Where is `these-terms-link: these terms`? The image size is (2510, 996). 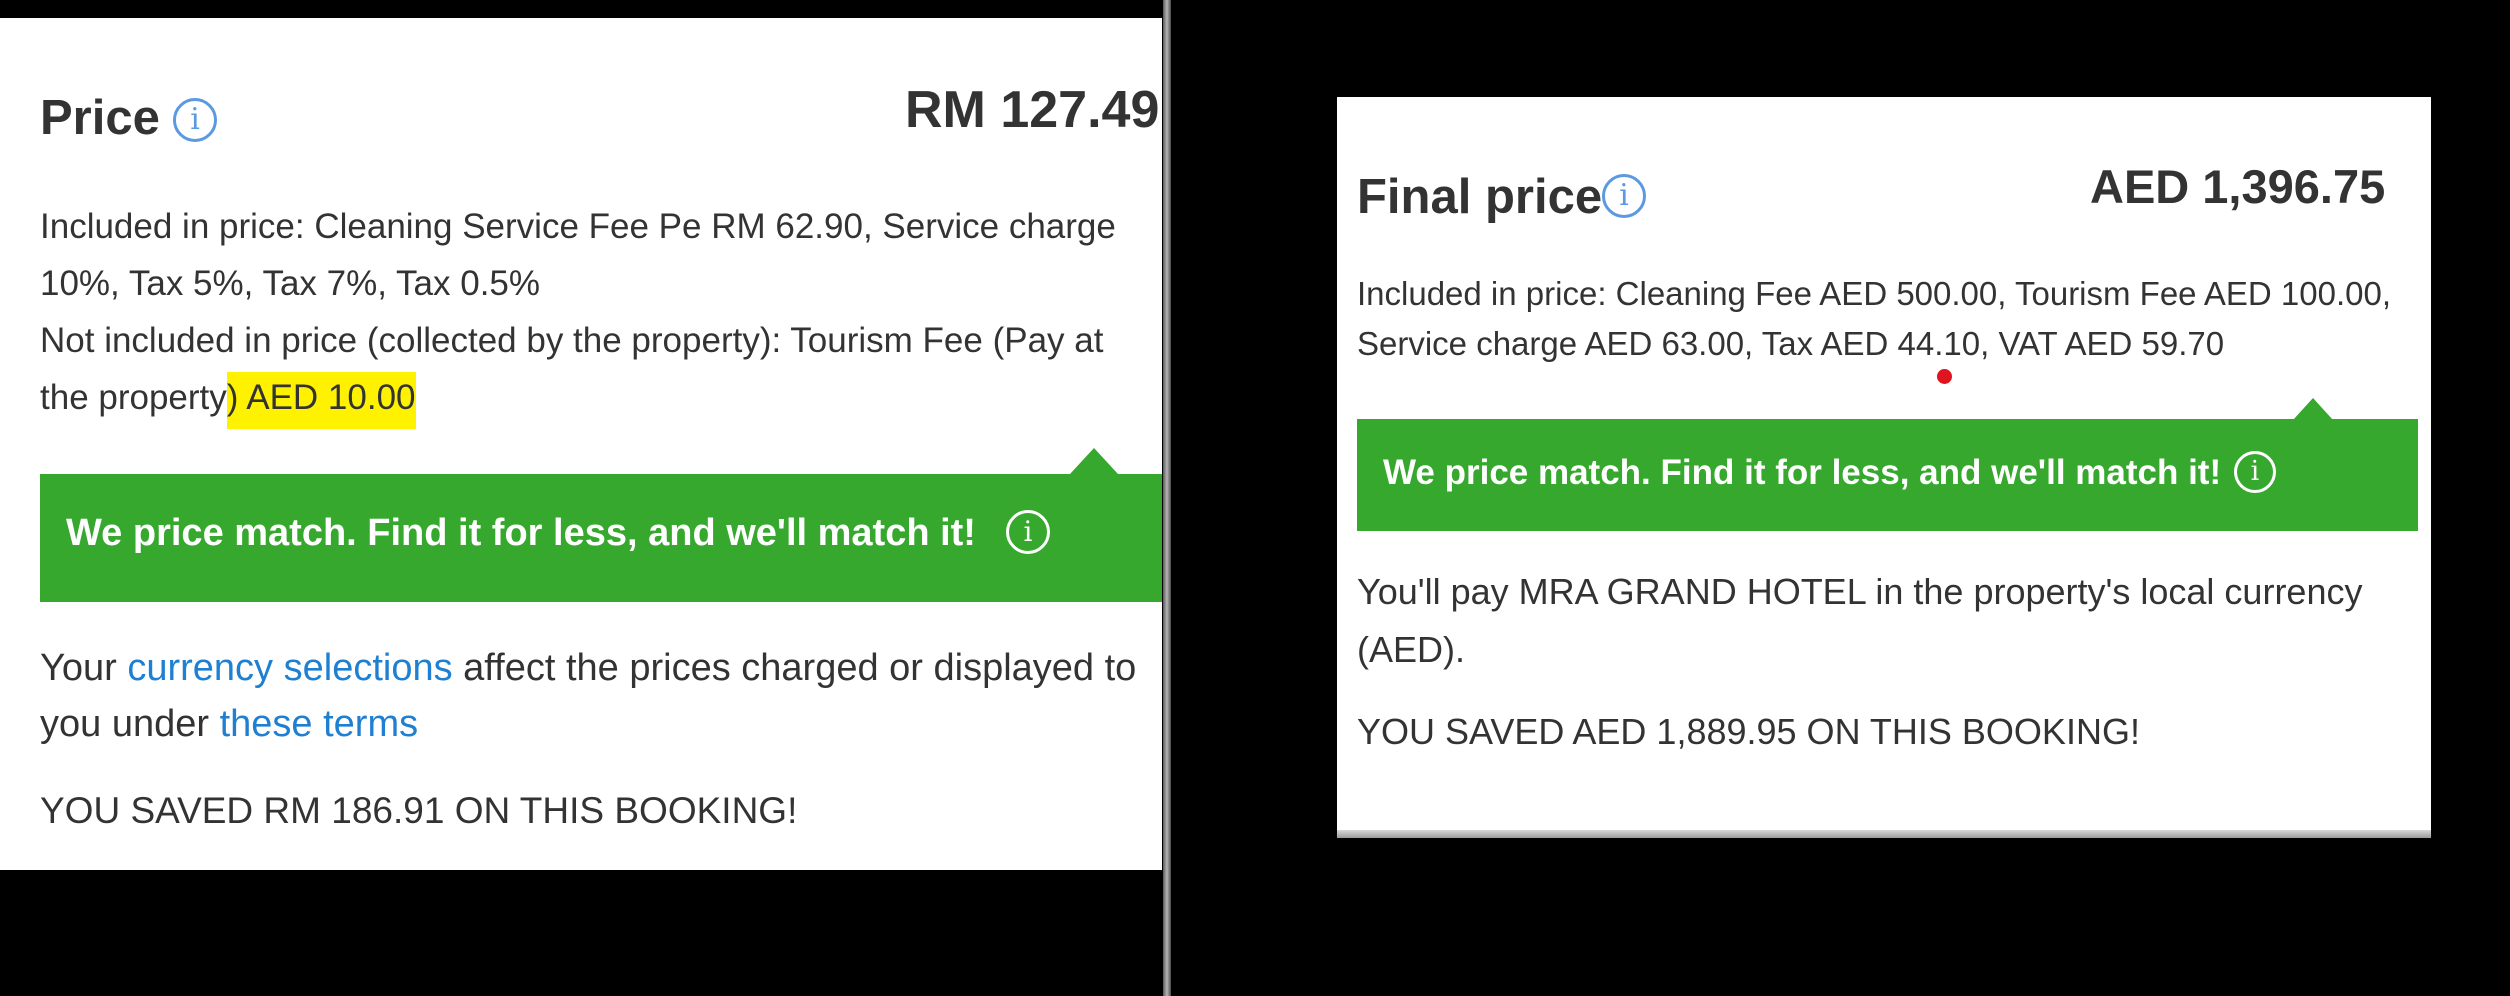
these-terms-link: these terms is located at coordinates (319, 724).